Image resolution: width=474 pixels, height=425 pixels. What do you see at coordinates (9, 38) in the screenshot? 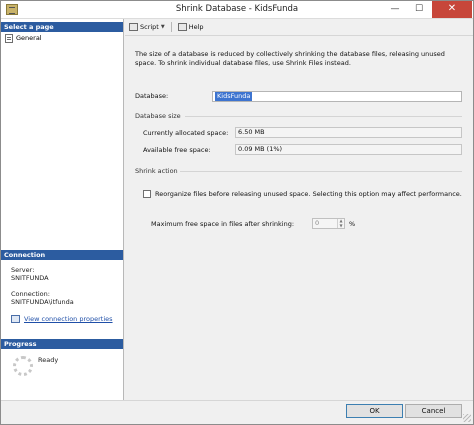
I see `page-icon` at bounding box center [9, 38].